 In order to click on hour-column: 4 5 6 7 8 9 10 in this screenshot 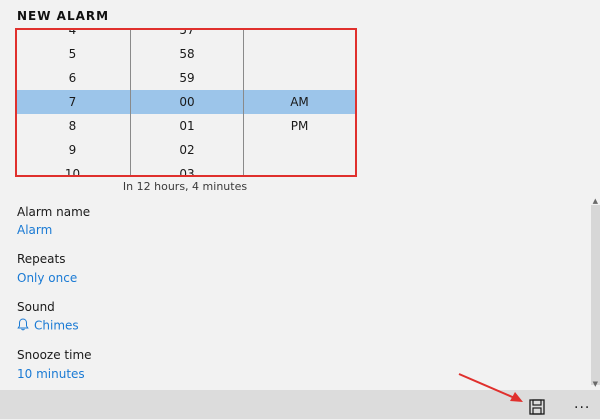, I will do `click(72, 101)`.